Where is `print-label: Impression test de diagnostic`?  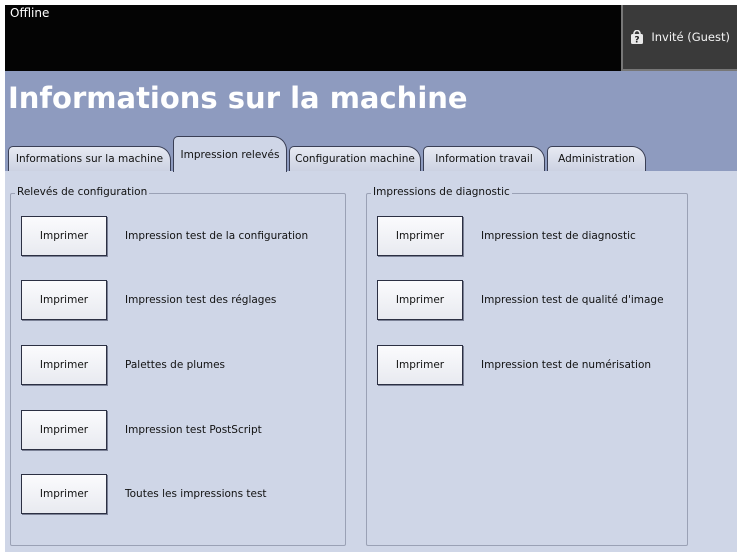
print-label: Impression test de diagnostic is located at coordinates (558, 236).